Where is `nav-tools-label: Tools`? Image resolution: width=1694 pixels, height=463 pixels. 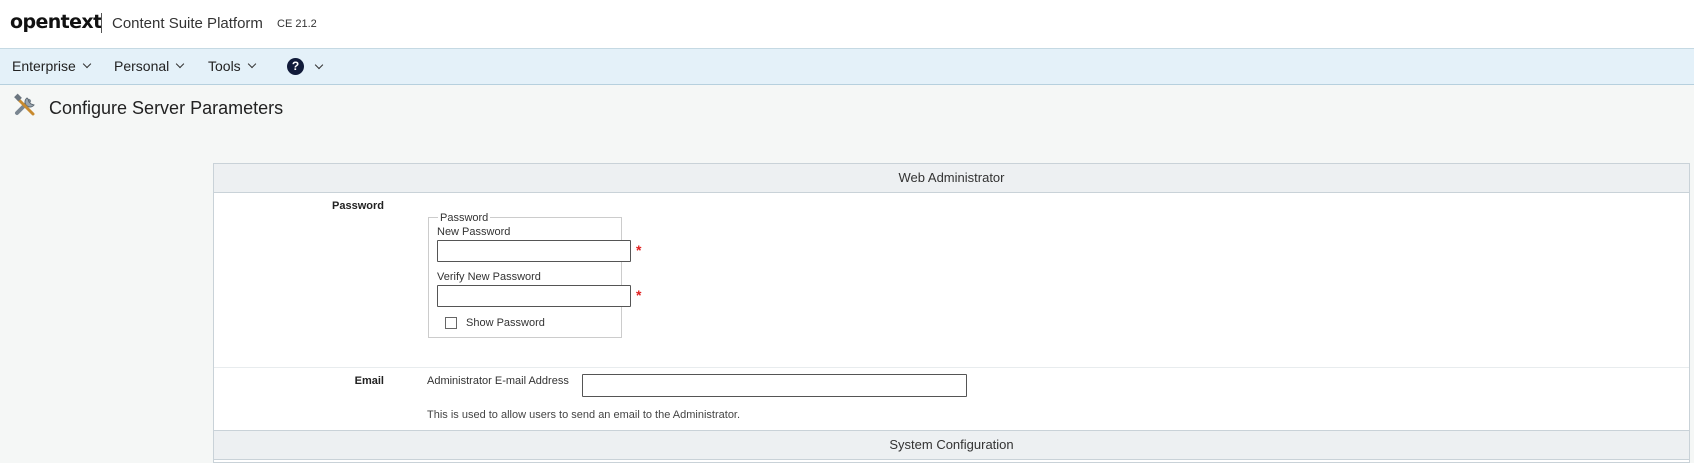
nav-tools-label: Tools is located at coordinates (224, 66).